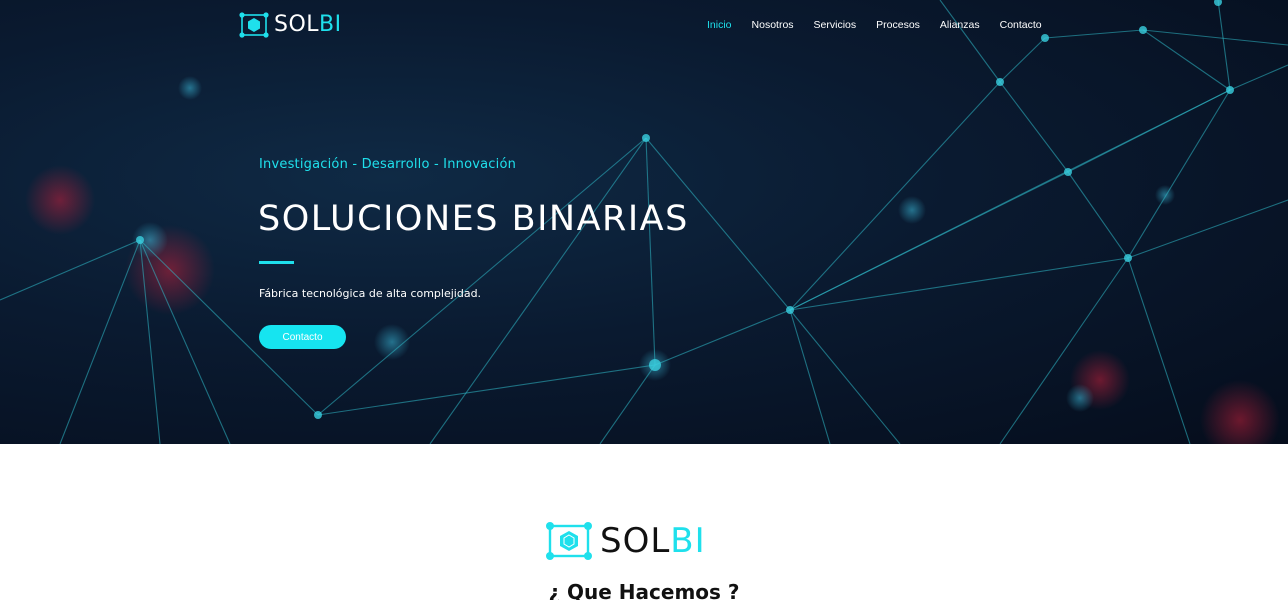  I want to click on nav-item-inicio: Inicio, so click(719, 25).